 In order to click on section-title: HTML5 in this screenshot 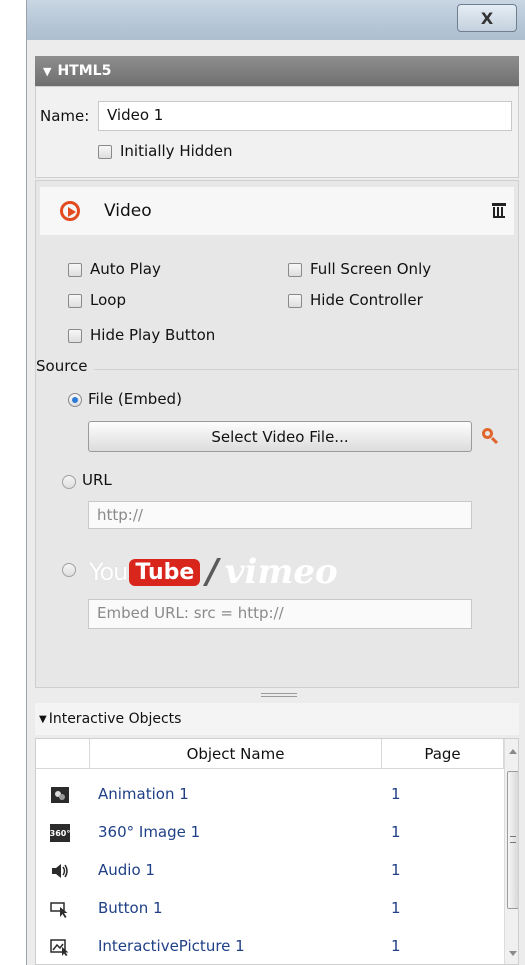, I will do `click(84, 71)`.